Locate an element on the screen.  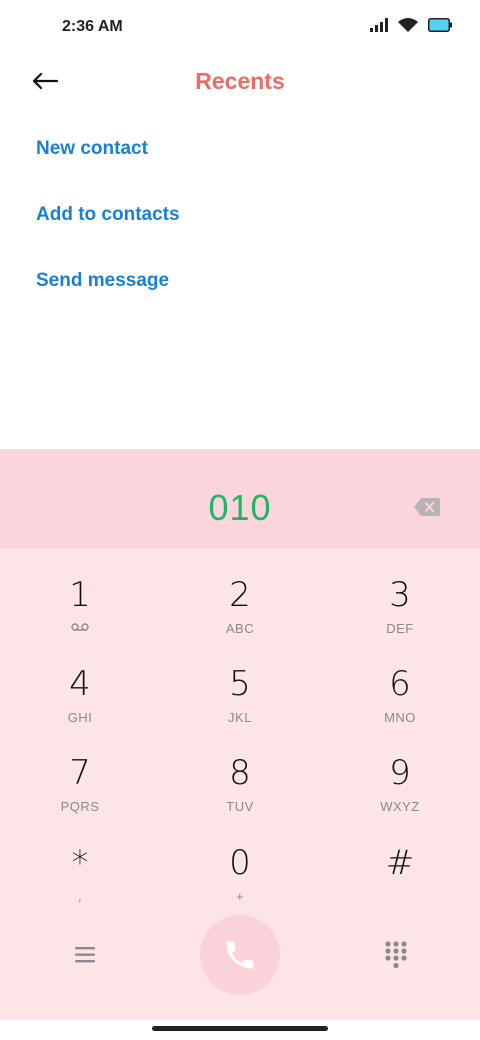
key-star: * , is located at coordinates (80, 885).